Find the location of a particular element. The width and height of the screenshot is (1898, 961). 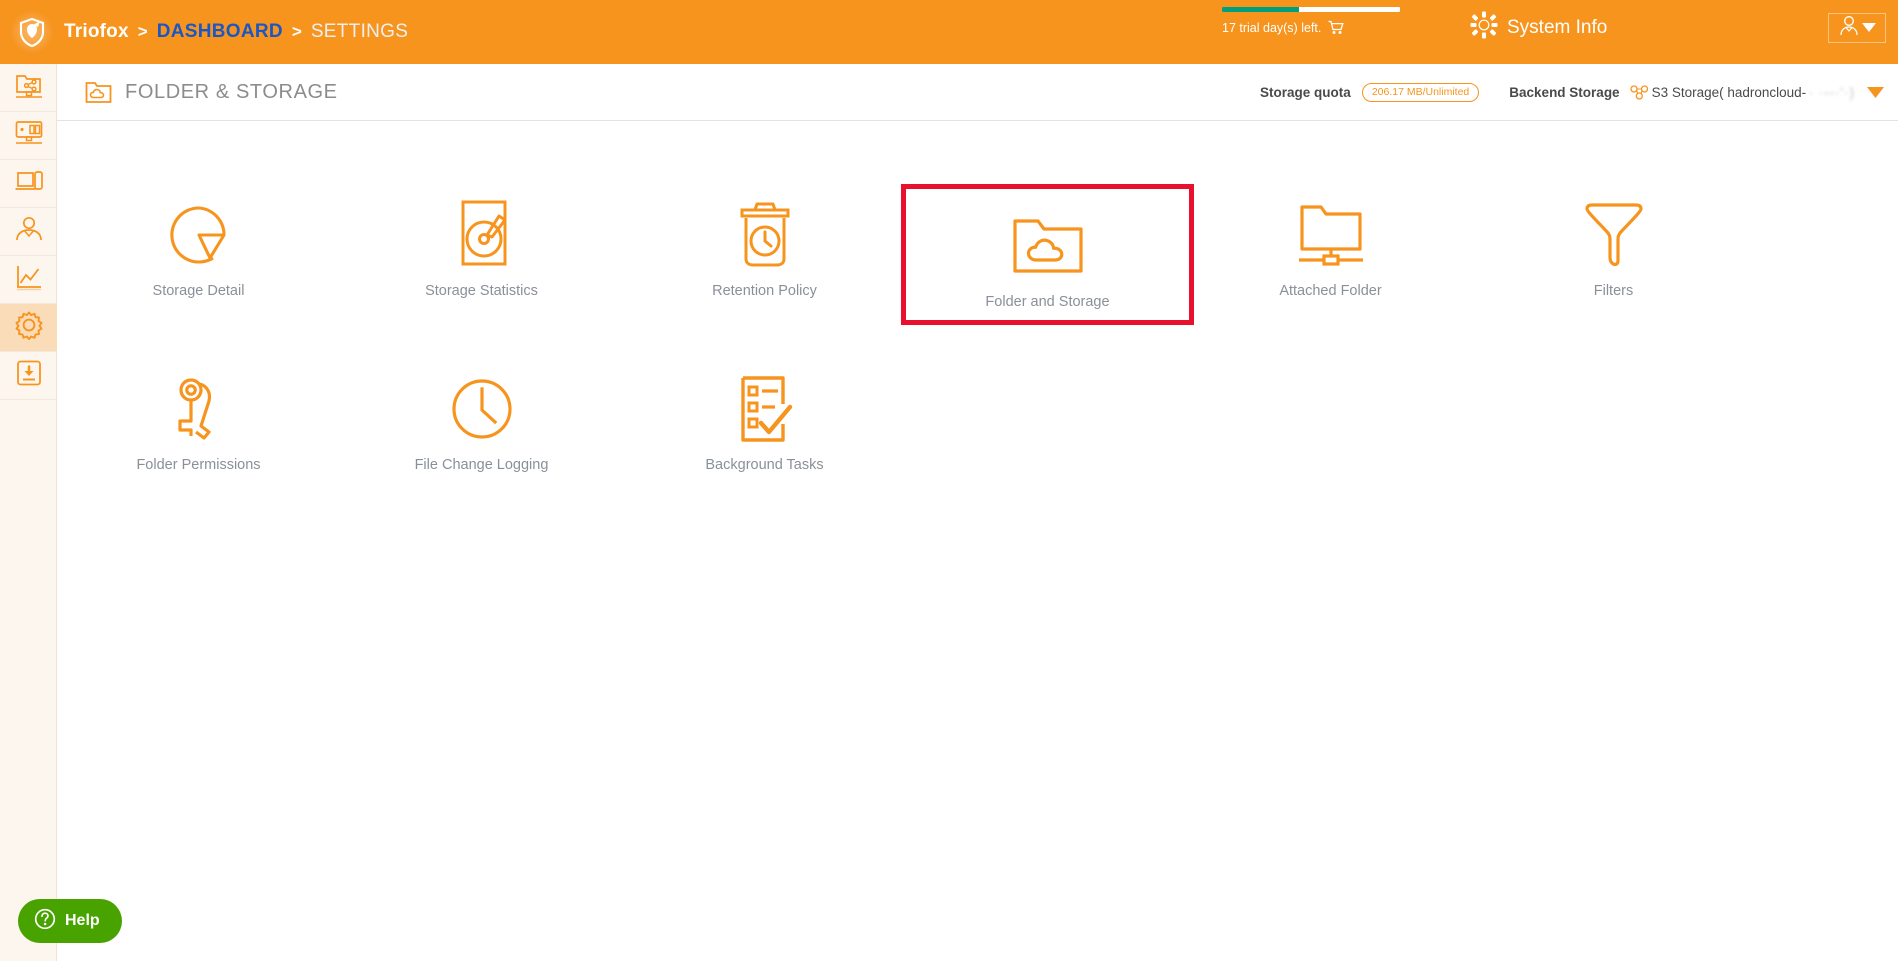

tile-label: Filters is located at coordinates (1613, 291).